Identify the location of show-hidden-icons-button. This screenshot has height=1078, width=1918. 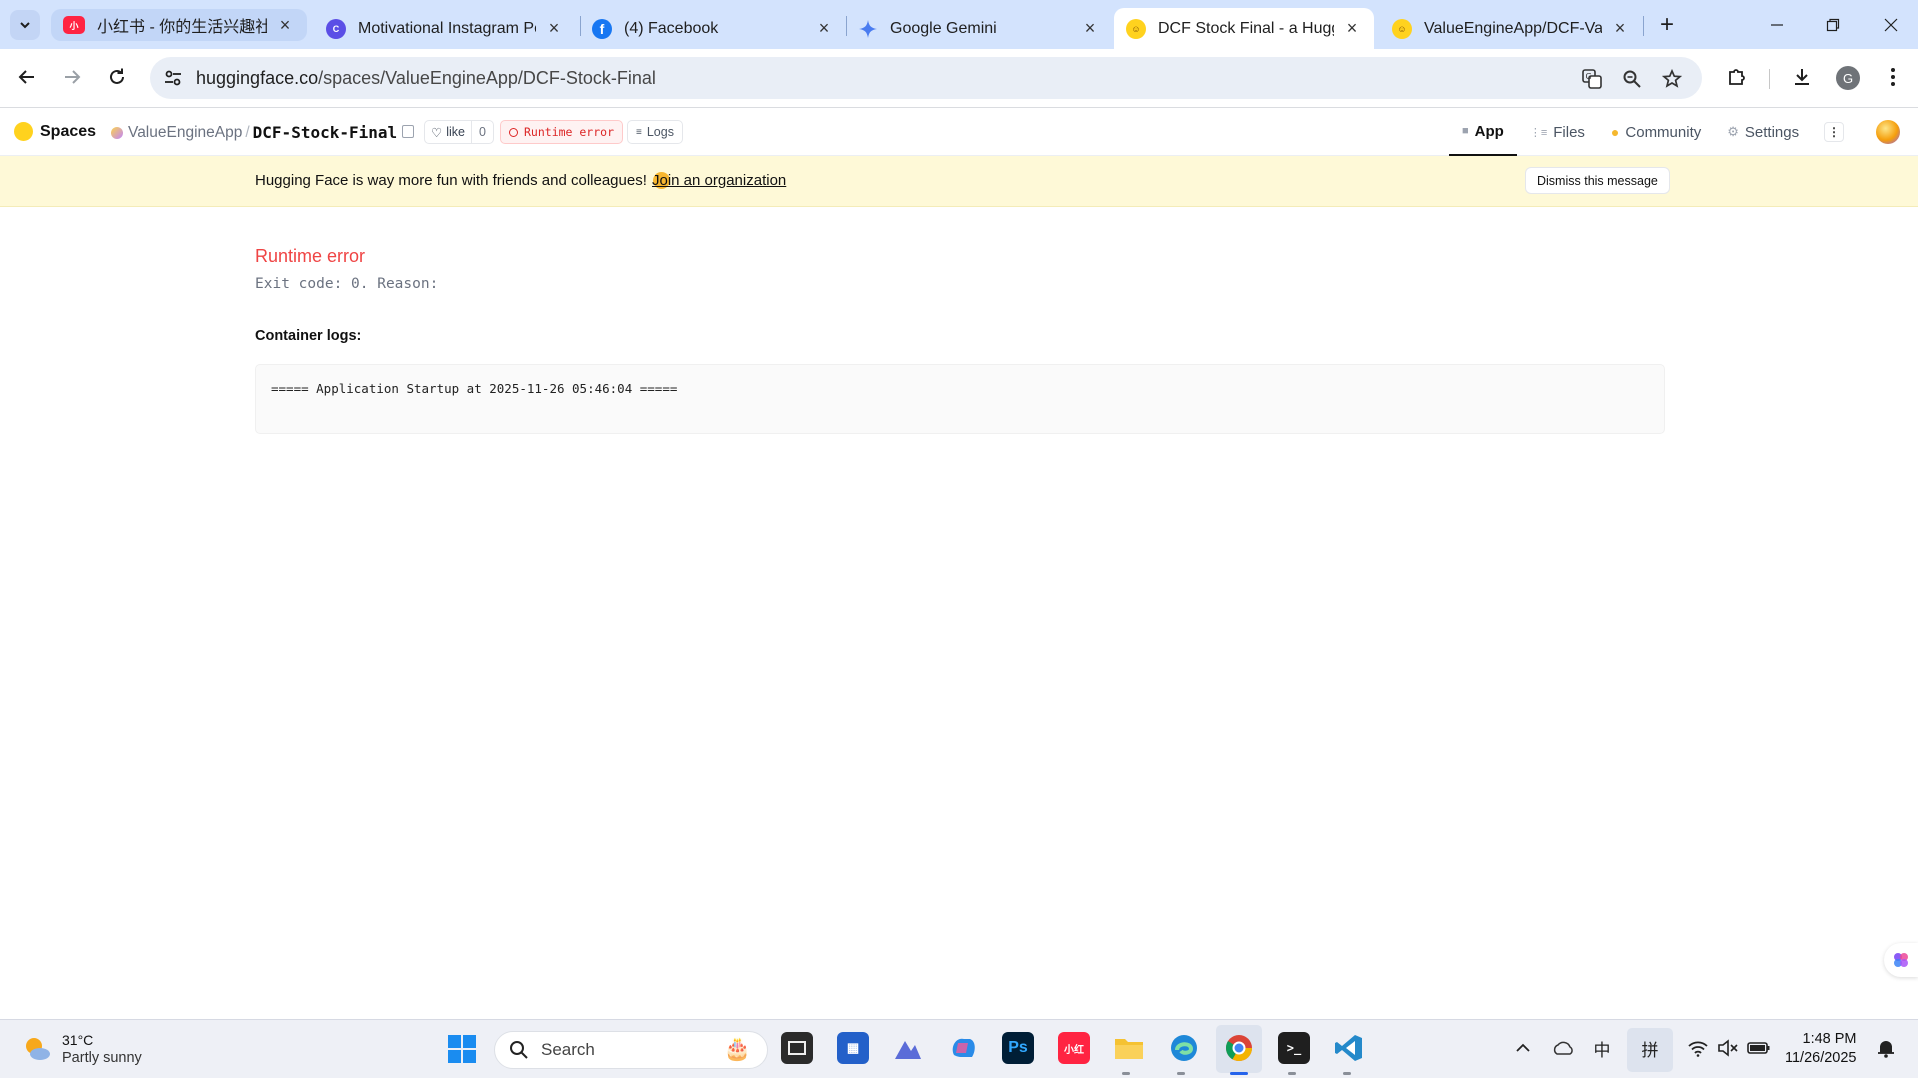
(1523, 1048).